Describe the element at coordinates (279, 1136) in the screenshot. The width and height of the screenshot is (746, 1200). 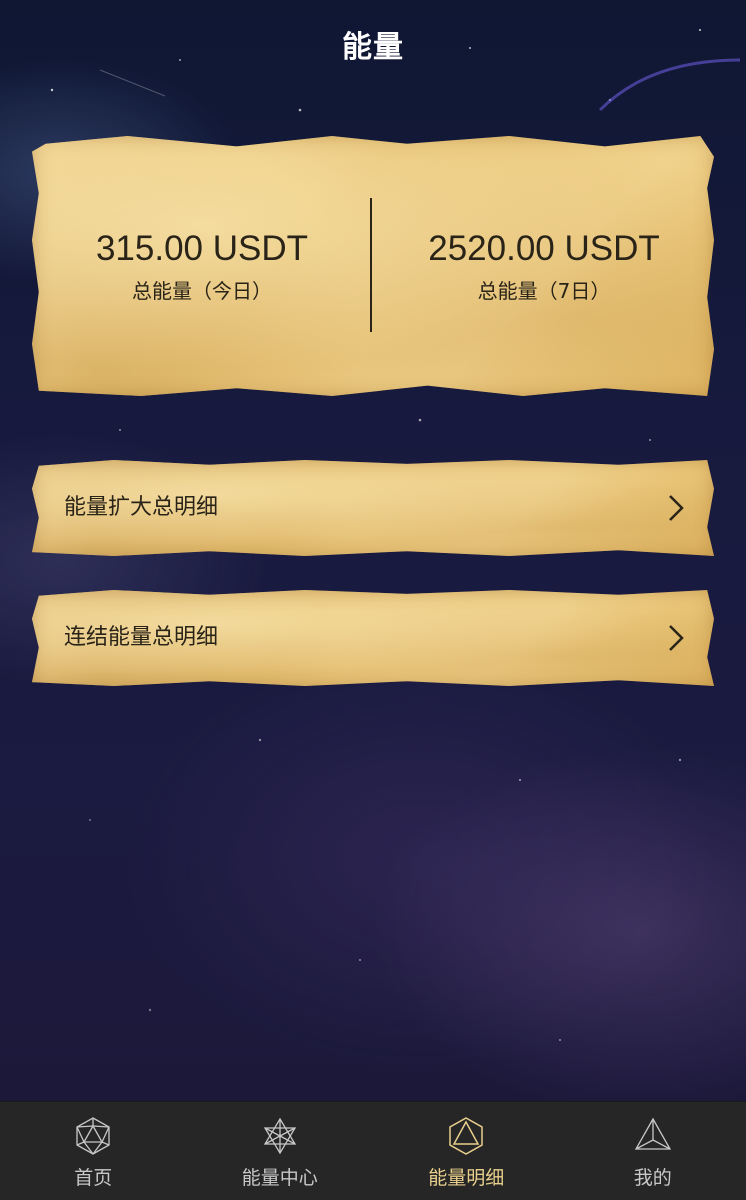
I see `merkaba-icon` at that location.